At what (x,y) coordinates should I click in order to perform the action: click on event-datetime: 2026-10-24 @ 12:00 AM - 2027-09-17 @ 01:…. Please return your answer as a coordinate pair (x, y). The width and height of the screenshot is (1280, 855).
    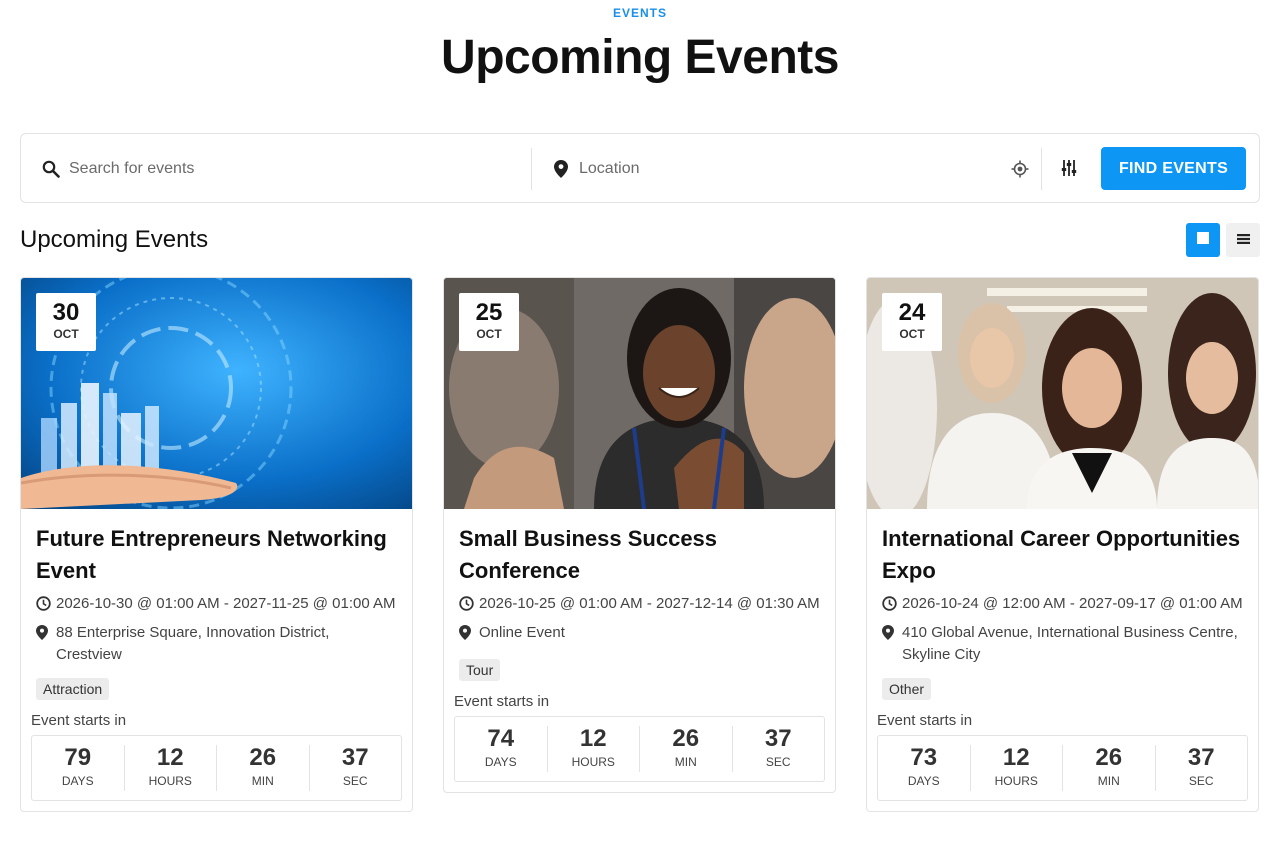
    Looking at the image, I should click on (1062, 605).